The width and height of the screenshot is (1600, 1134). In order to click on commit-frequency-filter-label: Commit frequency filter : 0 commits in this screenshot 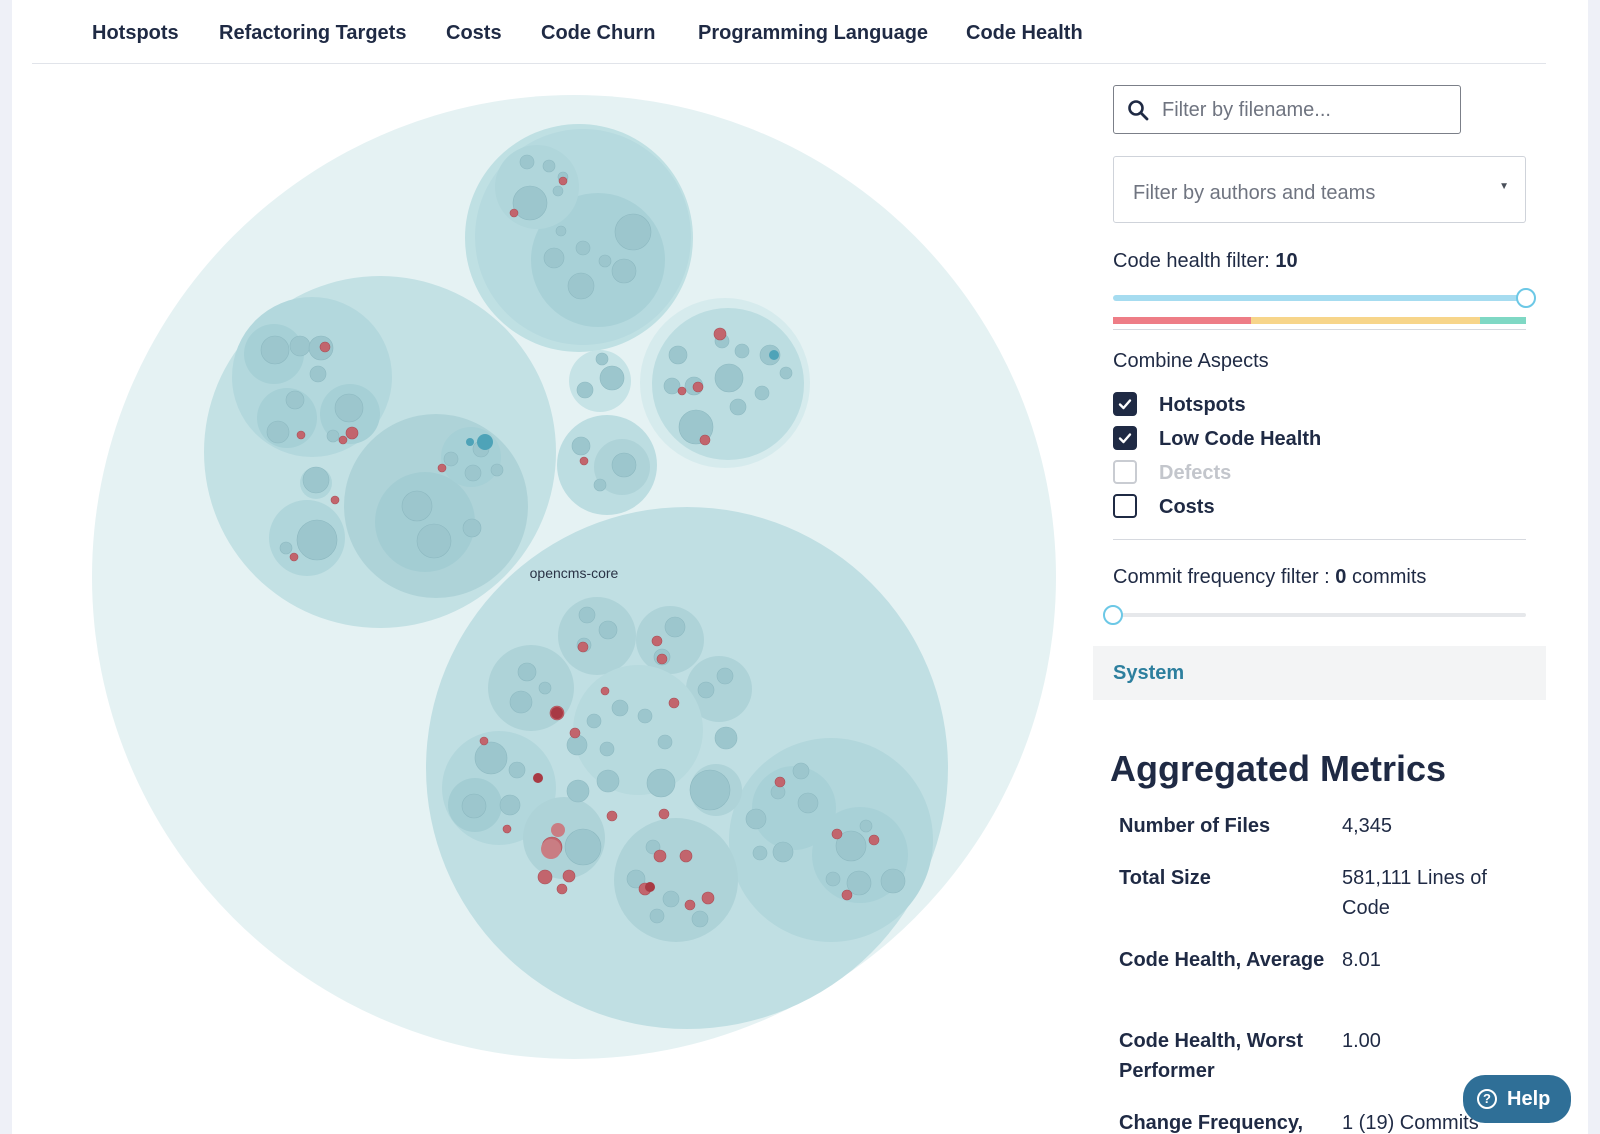, I will do `click(1270, 577)`.